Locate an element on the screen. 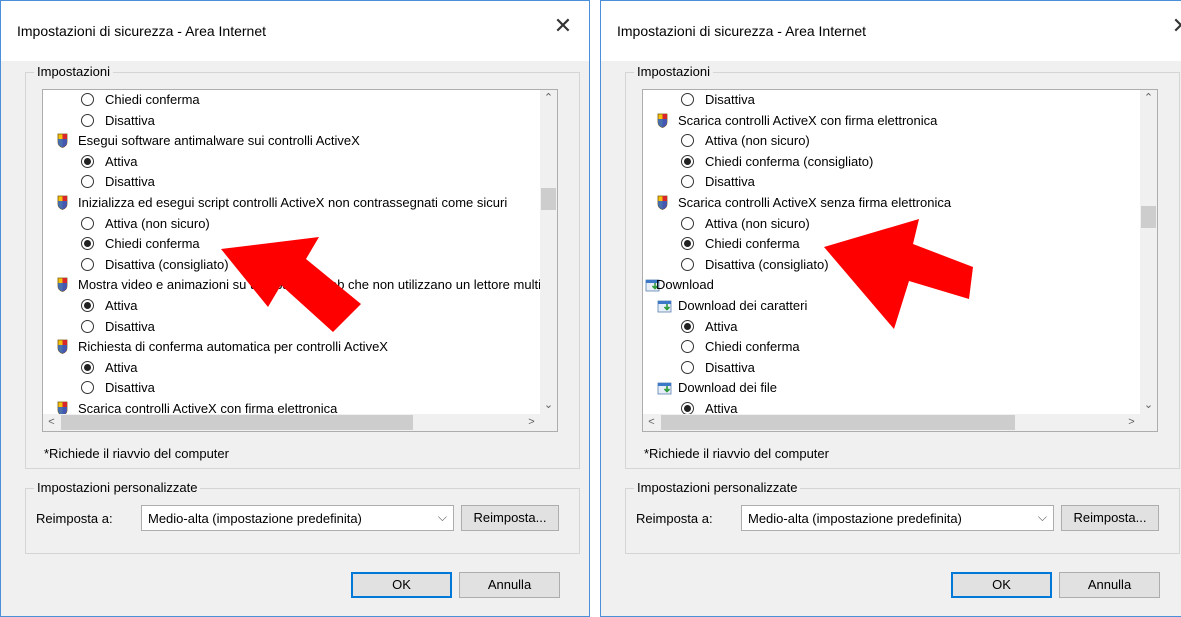 The height and width of the screenshot is (617, 1181). radio-option: Chiedi conferma (consigliato) is located at coordinates (891, 162).